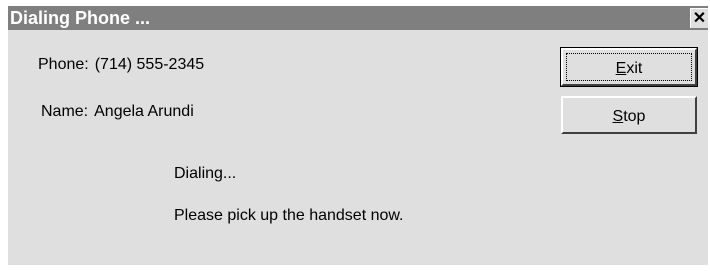 The height and width of the screenshot is (271, 710). What do you see at coordinates (144, 111) in the screenshot?
I see `name-value: Angela Arundi` at bounding box center [144, 111].